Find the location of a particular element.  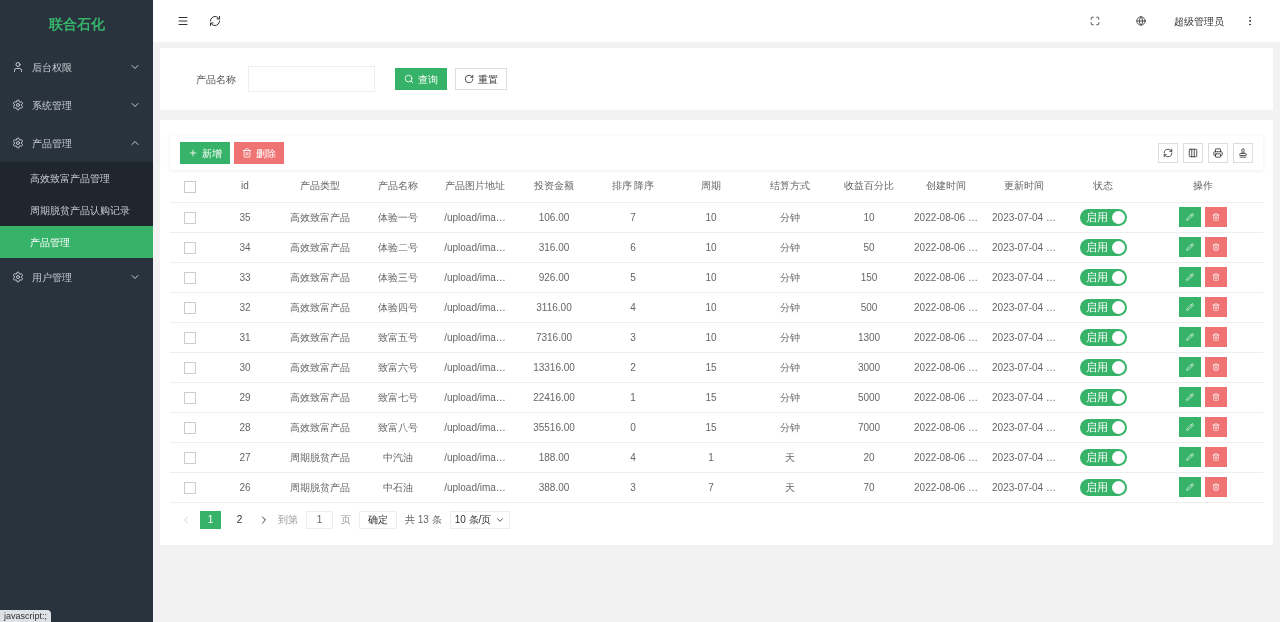

sidebar-item: 用户管理 is located at coordinates (76, 277).